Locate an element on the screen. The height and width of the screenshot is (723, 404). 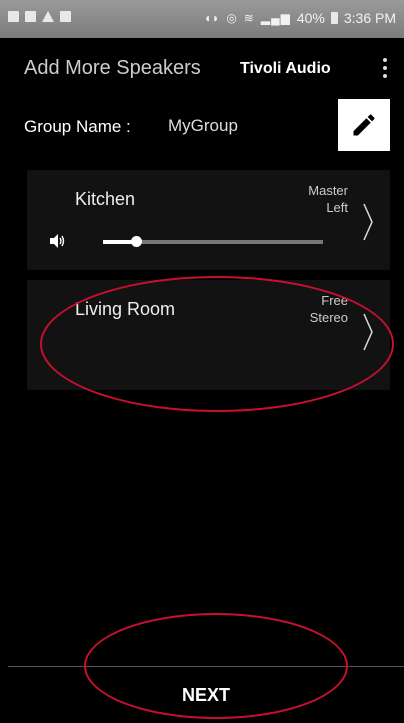
speaker-card-living-room: Living Room Free Stereo is located at coordinates (208, 335).